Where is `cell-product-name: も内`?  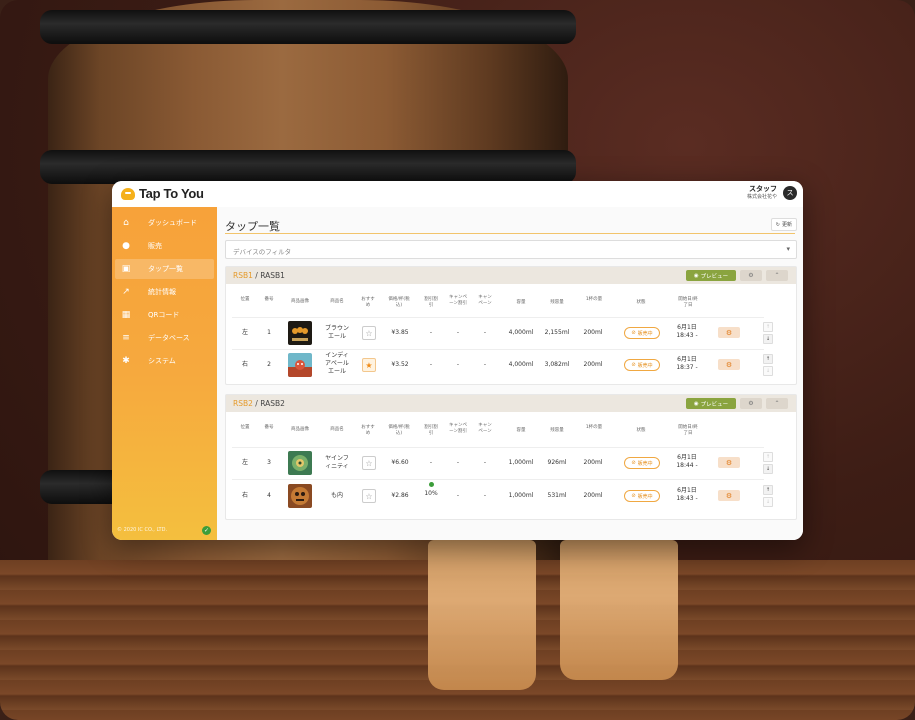 cell-product-name: も内 is located at coordinates (336, 495).